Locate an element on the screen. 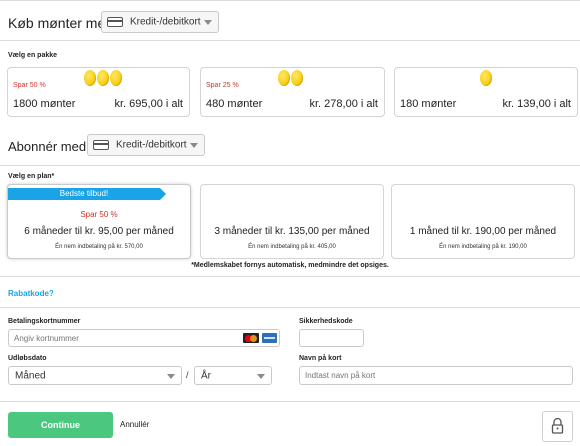  continue-button: Continue is located at coordinates (60, 425).